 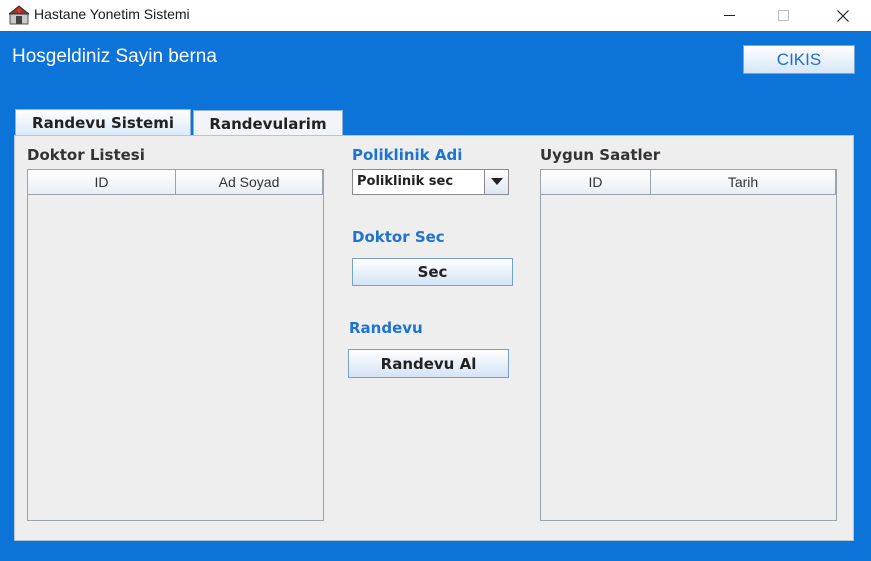 What do you see at coordinates (600, 155) in the screenshot?
I see `available-hours-title: Uygun Saatler` at bounding box center [600, 155].